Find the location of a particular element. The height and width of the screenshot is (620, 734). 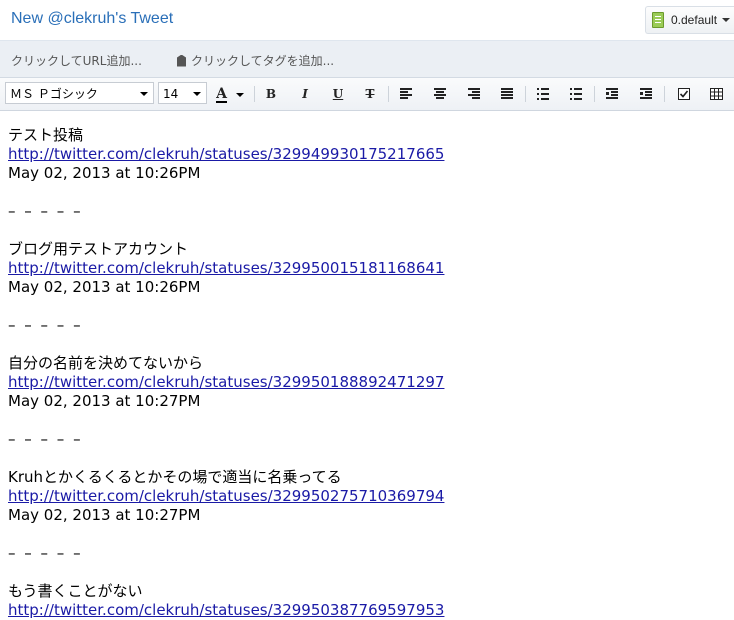

bullet-list-button is located at coordinates (543, 94).